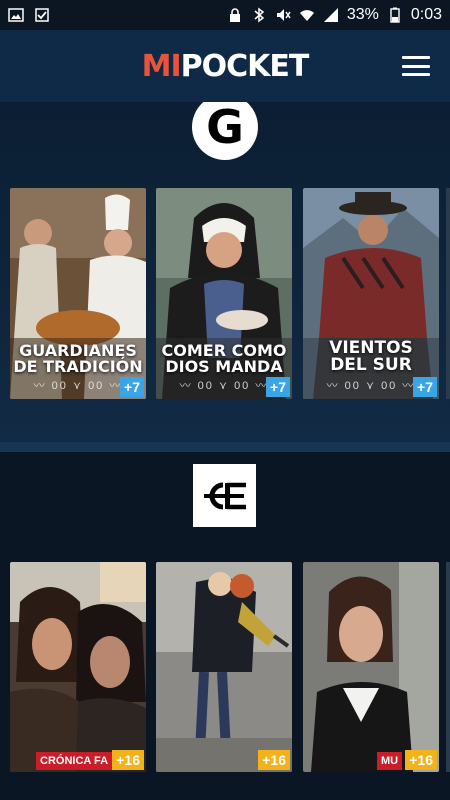  Describe the element at coordinates (371, 293) in the screenshot. I see `show-card-vientos-del-sur: VIENTOS DEL SUR 〰 00 ⋎ 00 〰 +7` at that location.